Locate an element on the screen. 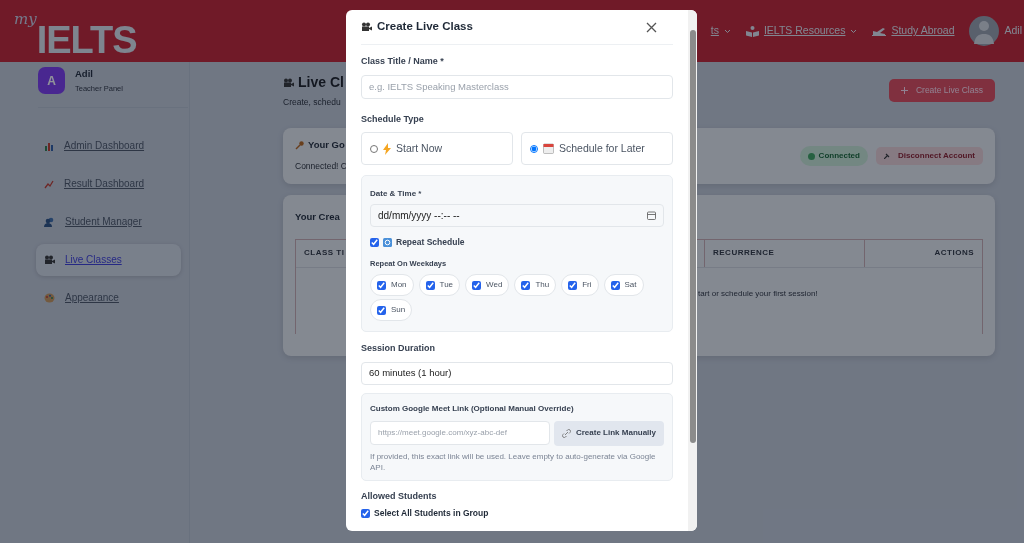  card-title: Your Crea is located at coordinates (317, 216).